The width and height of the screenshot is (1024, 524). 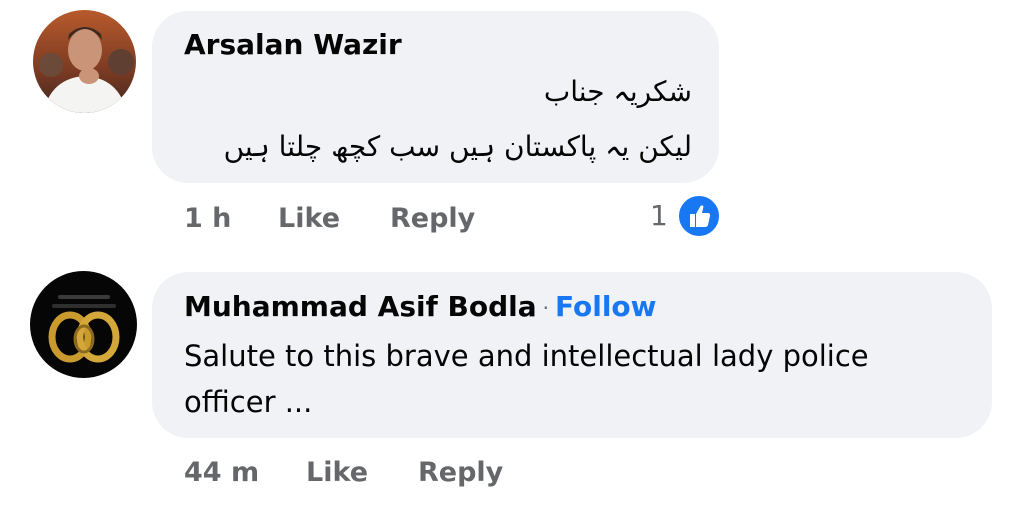 What do you see at coordinates (360, 306) in the screenshot?
I see `author-name-link: Muhammad Asif Bodla` at bounding box center [360, 306].